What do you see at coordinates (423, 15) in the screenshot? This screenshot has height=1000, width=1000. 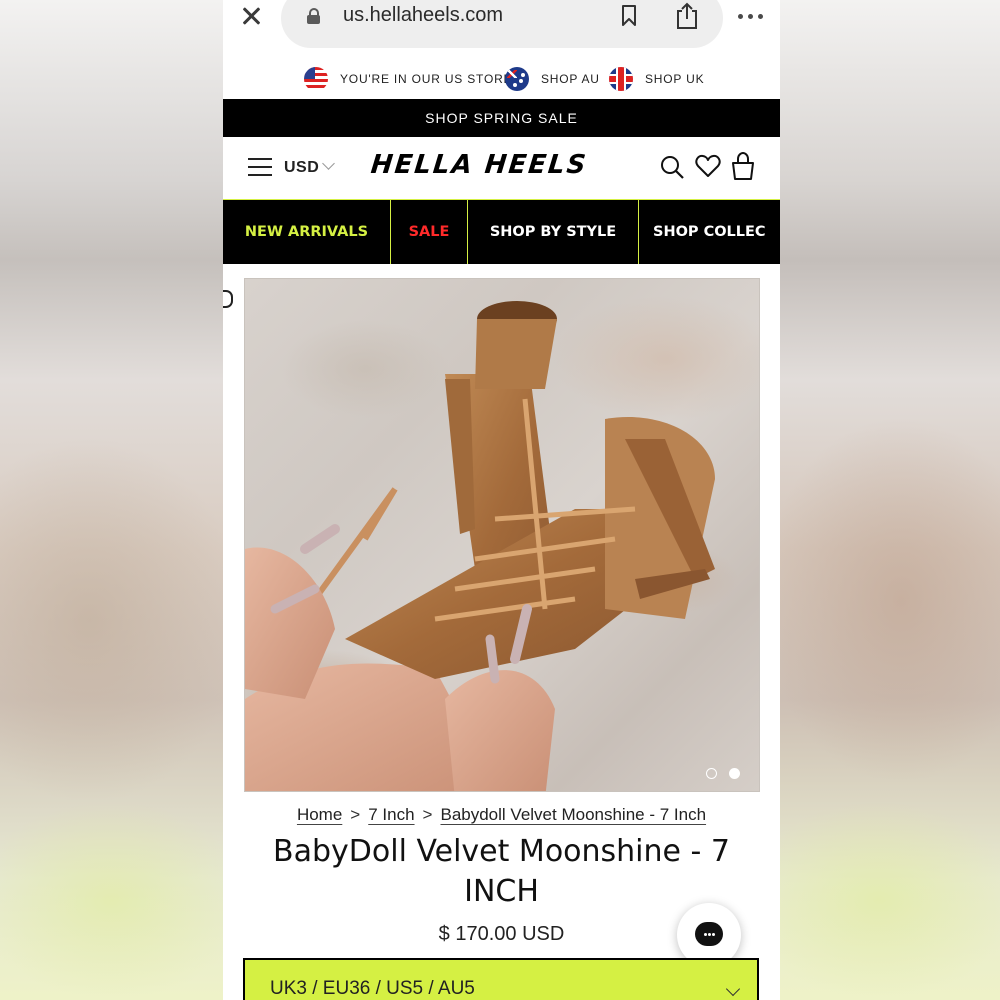 I see `url-text: us.hellaheels.com` at bounding box center [423, 15].